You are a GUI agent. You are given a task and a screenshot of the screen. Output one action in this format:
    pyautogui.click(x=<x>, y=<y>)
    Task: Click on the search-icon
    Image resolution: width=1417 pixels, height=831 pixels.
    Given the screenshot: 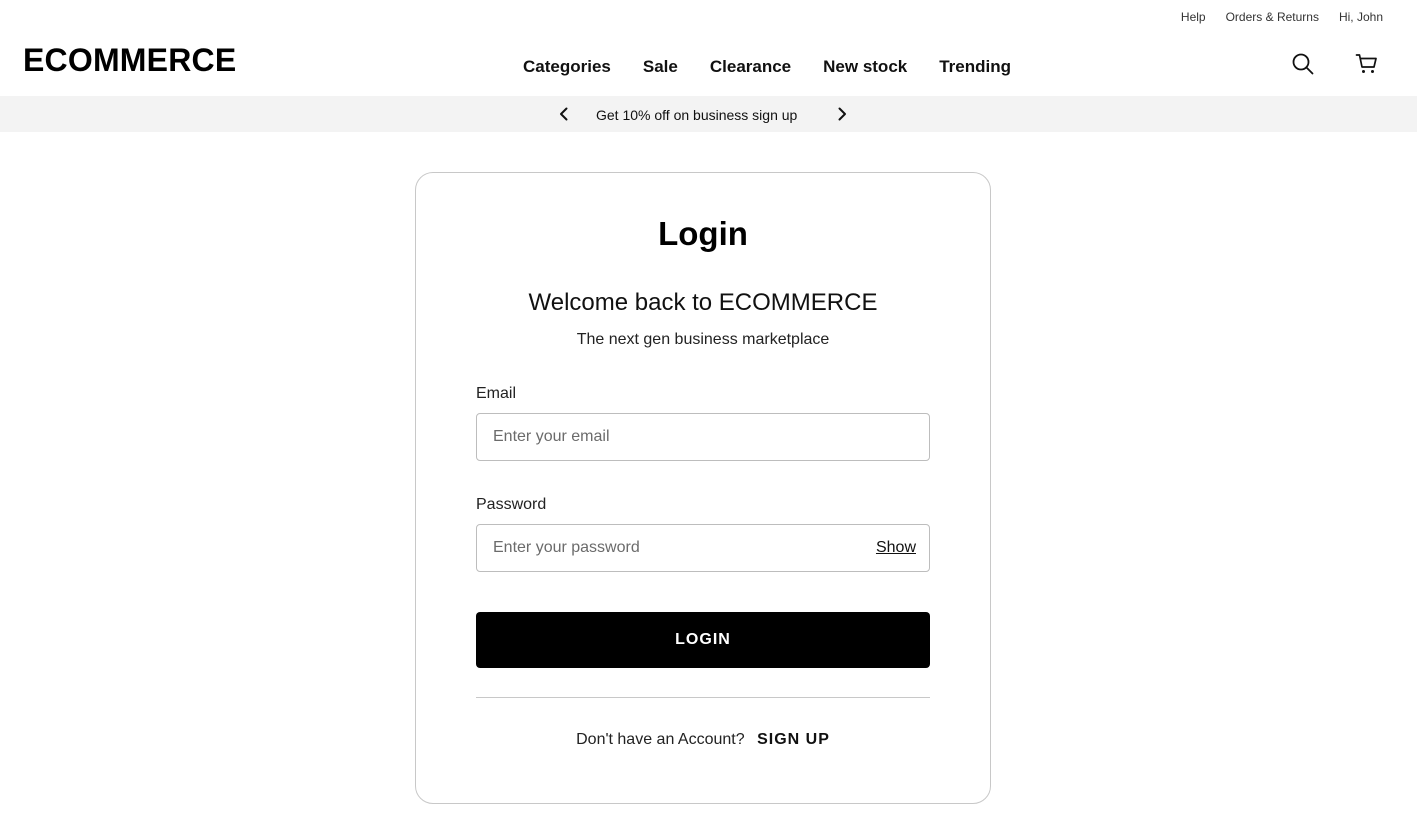 What is the action you would take?
    pyautogui.click(x=1303, y=64)
    